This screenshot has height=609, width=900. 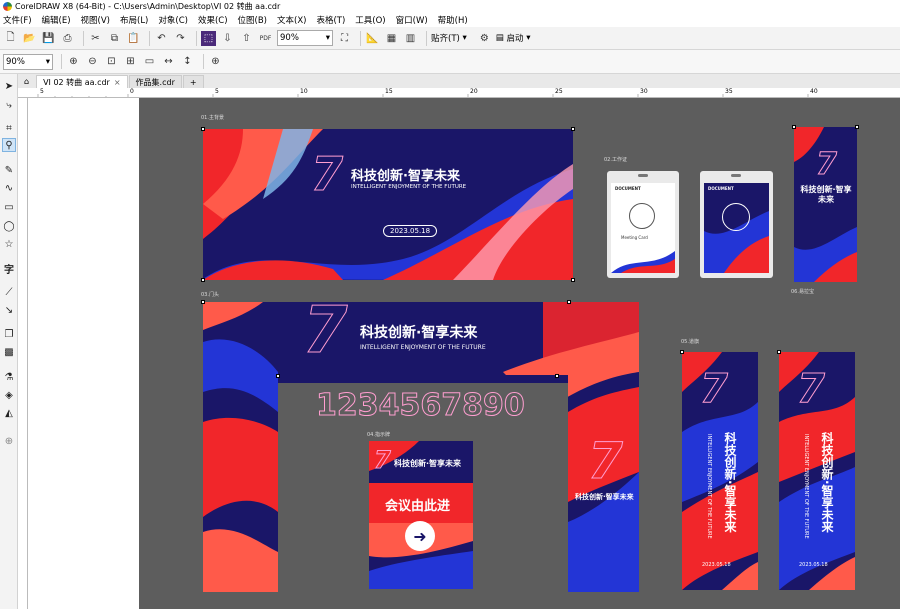 I want to click on polygon-tool-icon: ☆, so click(x=9, y=244).